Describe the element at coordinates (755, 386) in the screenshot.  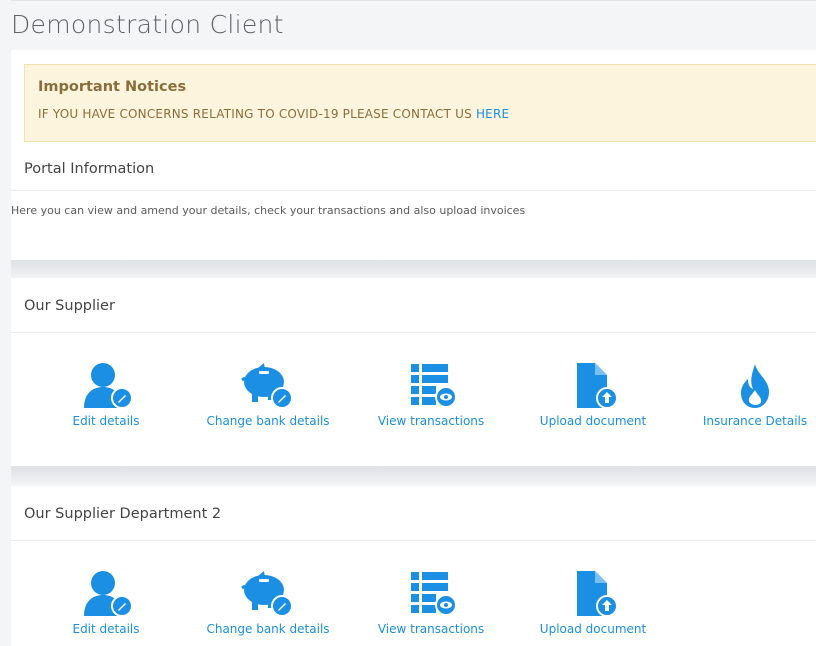
I see `fire-icon` at that location.